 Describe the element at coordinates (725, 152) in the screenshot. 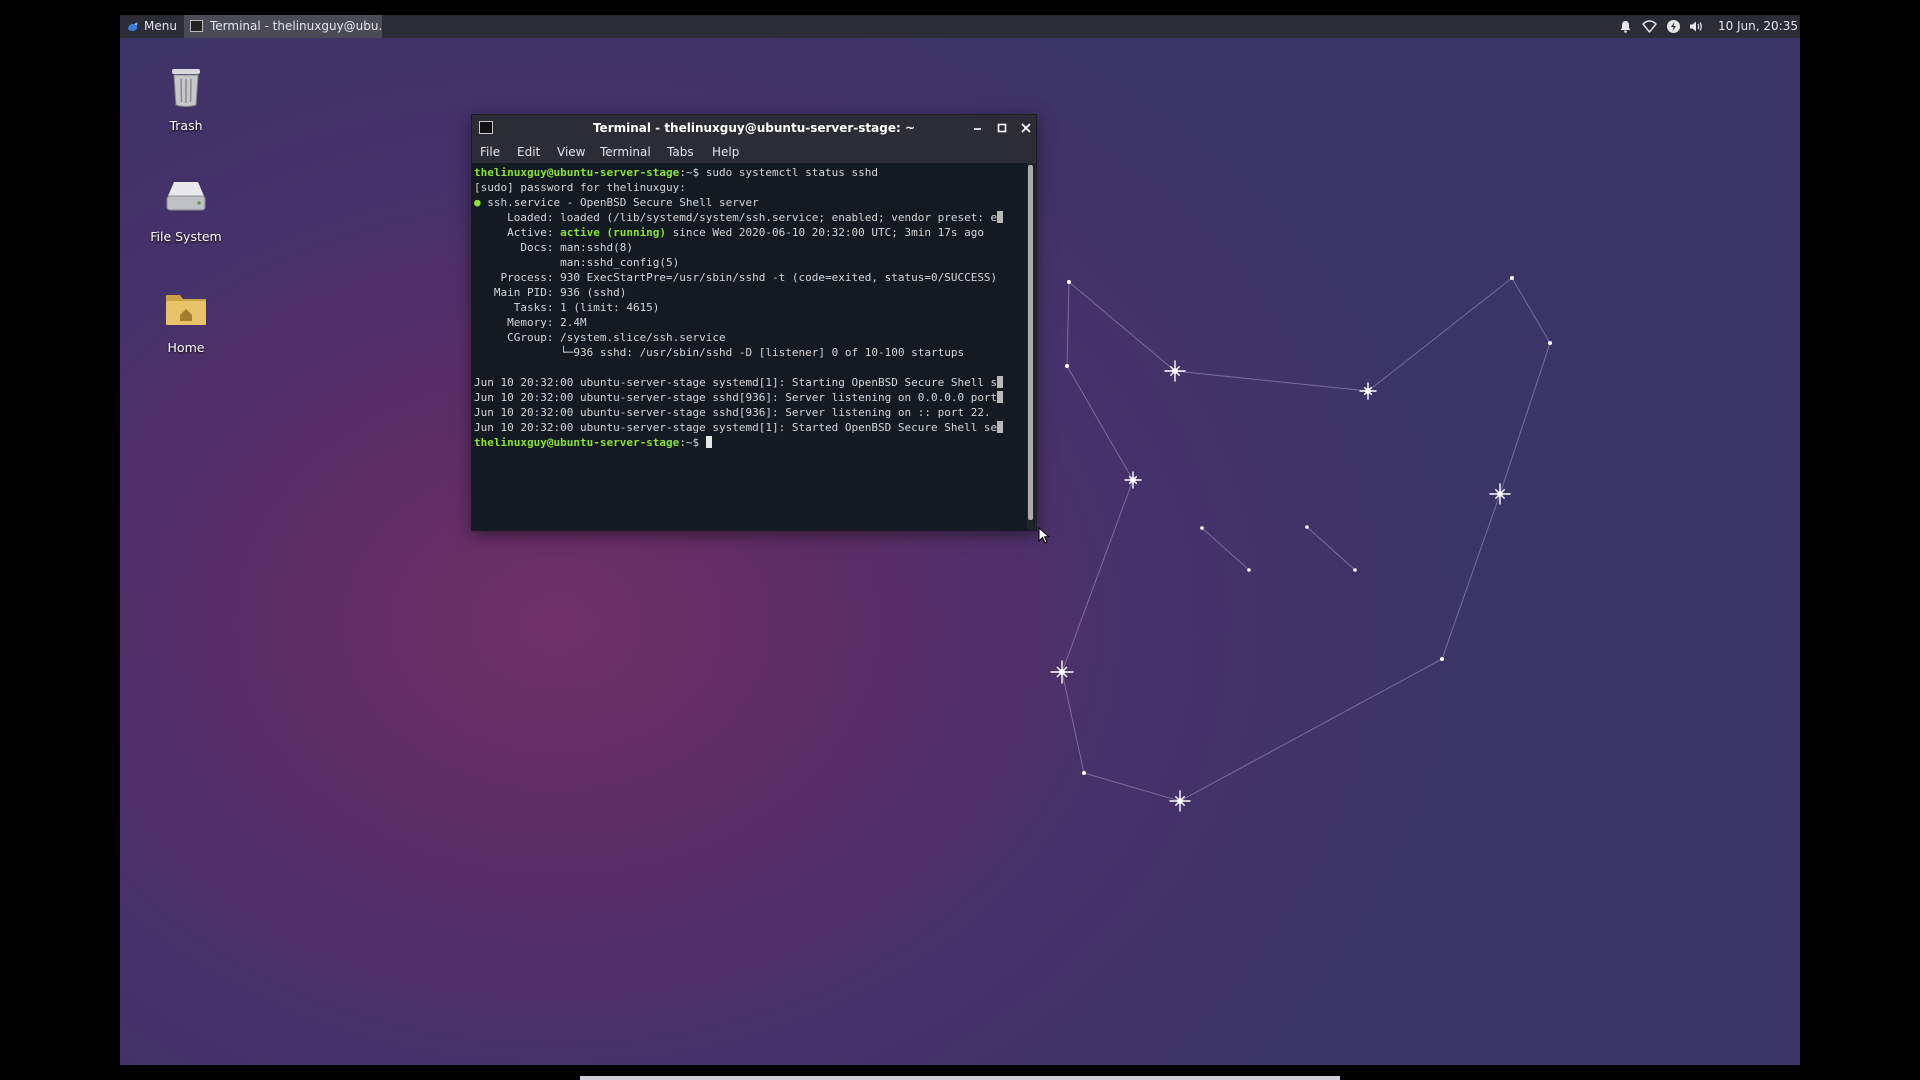

I see `menu-help: Help` at that location.